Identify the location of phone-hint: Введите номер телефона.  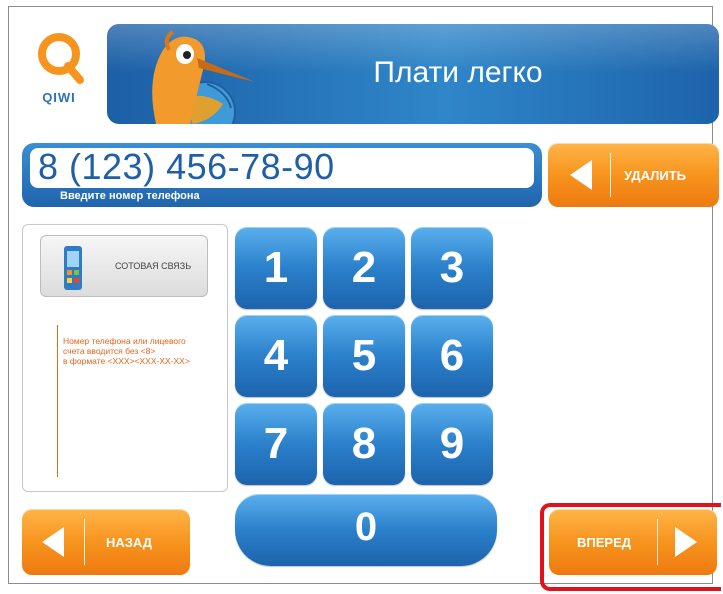
(130, 196).